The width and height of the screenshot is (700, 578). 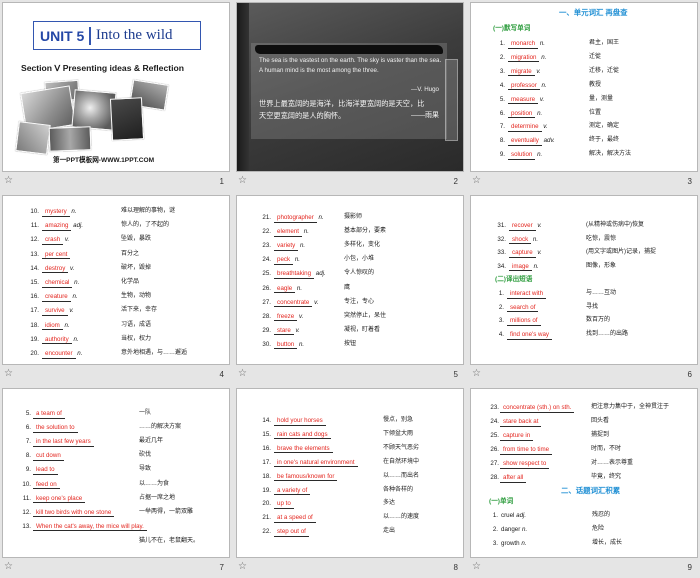 I want to click on list-item: 17. survive v. 活下来，幸存, so click(x=116, y=311).